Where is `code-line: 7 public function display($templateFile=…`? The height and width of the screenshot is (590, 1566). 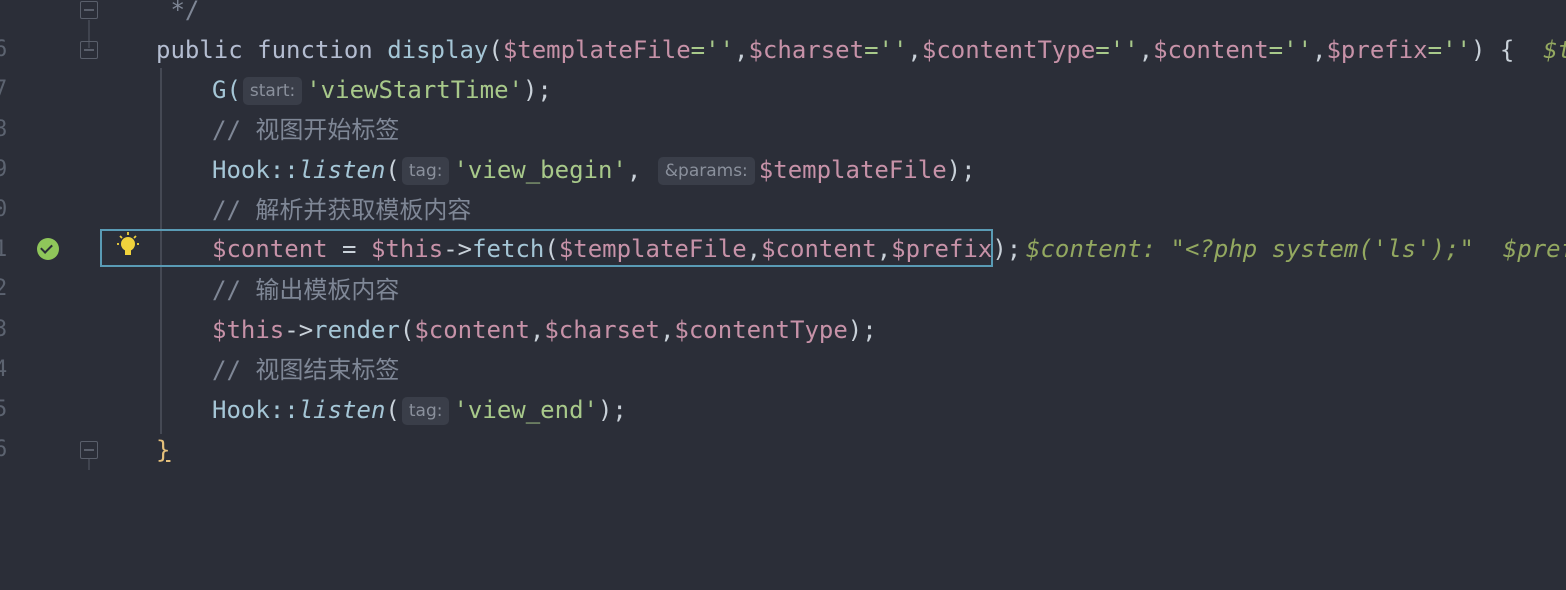 code-line: 7 public function display($templateFile=… is located at coordinates (783, 66).